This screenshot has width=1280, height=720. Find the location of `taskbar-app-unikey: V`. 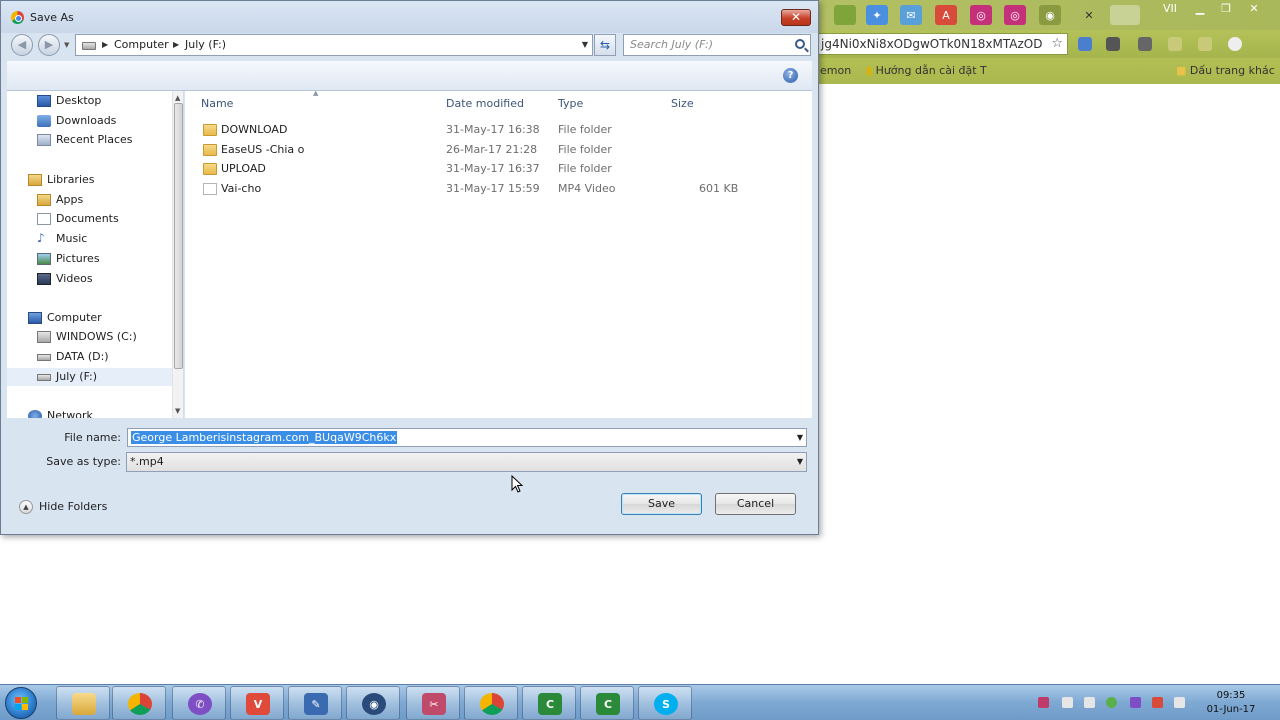

taskbar-app-unikey: V is located at coordinates (257, 703).